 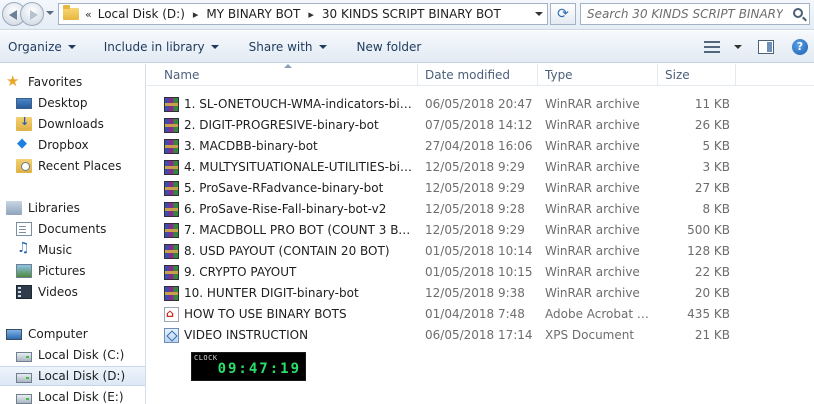 What do you see at coordinates (55, 82) in the screenshot?
I see `nav-favorites-label: Favorites` at bounding box center [55, 82].